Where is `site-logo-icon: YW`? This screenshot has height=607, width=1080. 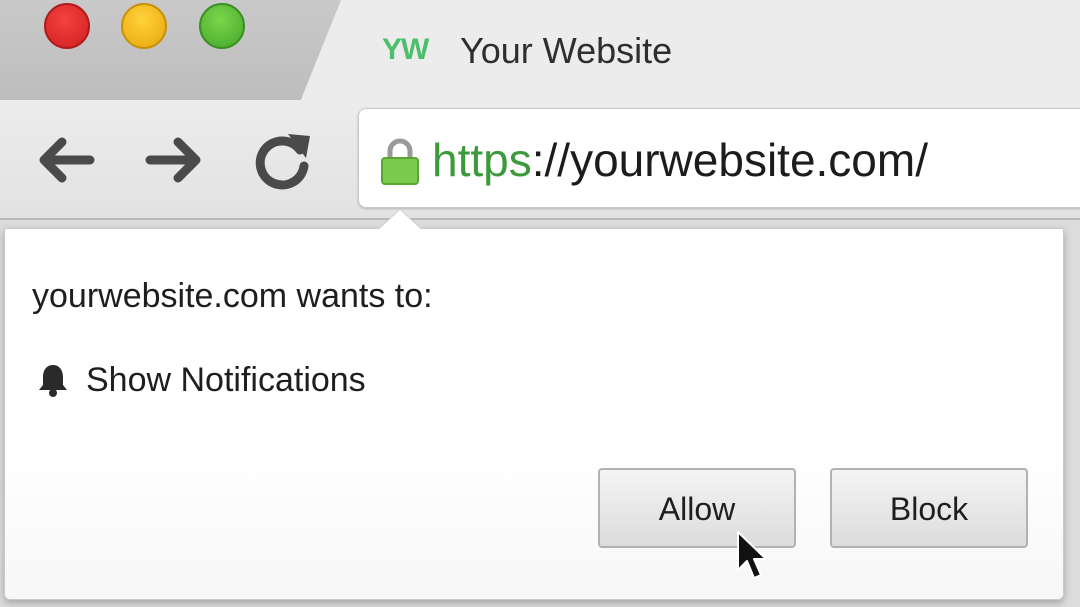 site-logo-icon: YW is located at coordinates (405, 49).